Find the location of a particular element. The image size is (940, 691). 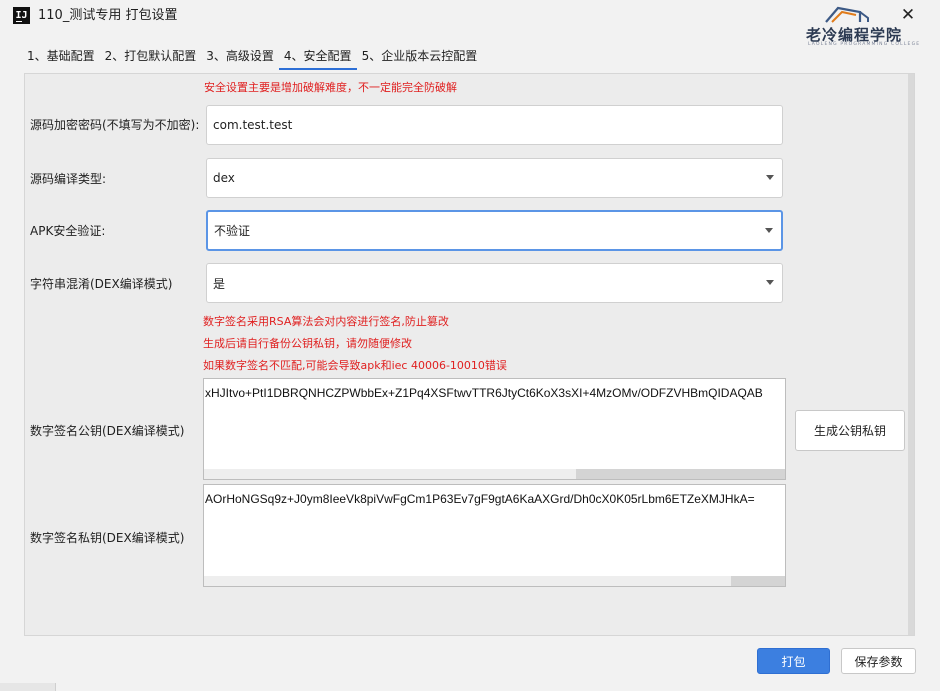

private-key-hscrollbar is located at coordinates (494, 581).